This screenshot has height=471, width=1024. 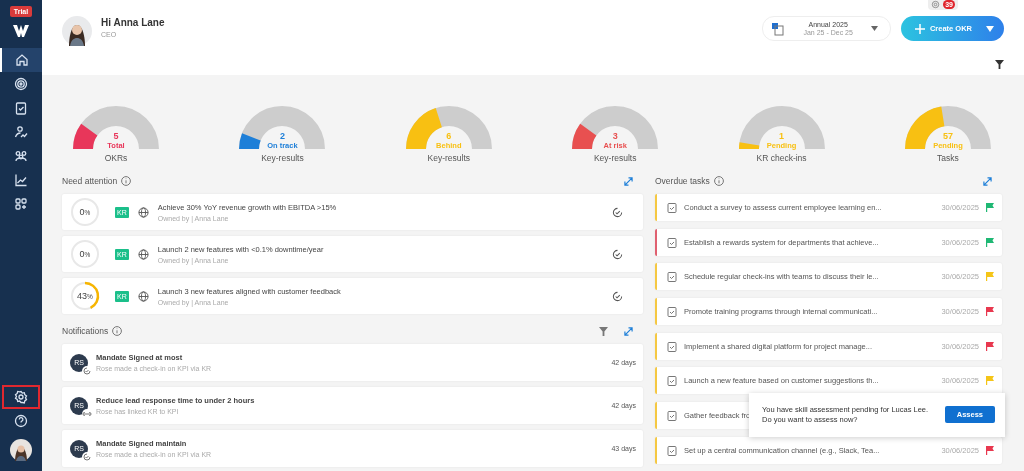 What do you see at coordinates (133, 22) in the screenshot?
I see `greeting: Hi Anna Lane` at bounding box center [133, 22].